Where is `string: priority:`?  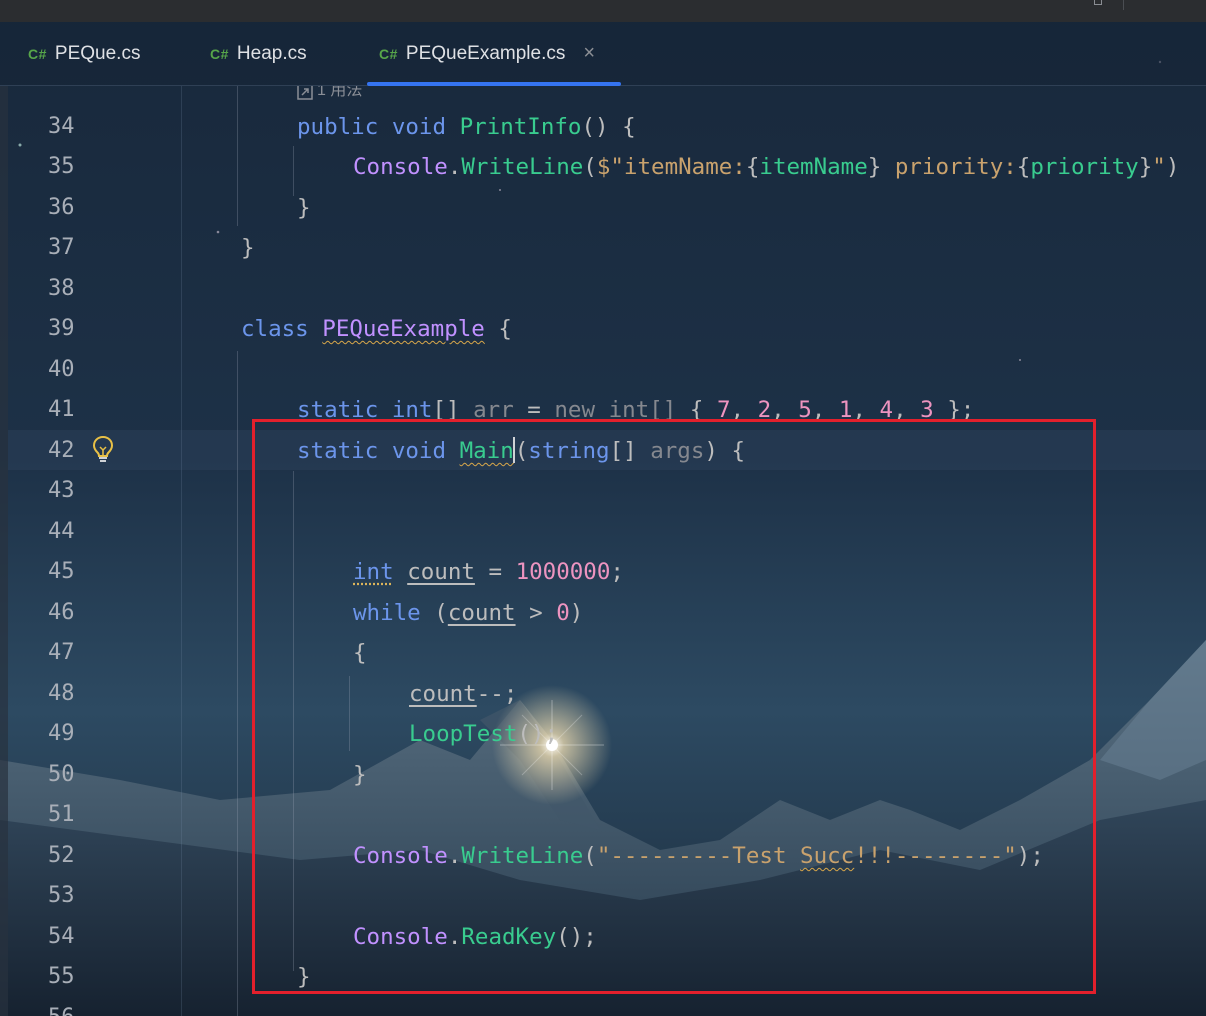 string: priority: is located at coordinates (949, 167).